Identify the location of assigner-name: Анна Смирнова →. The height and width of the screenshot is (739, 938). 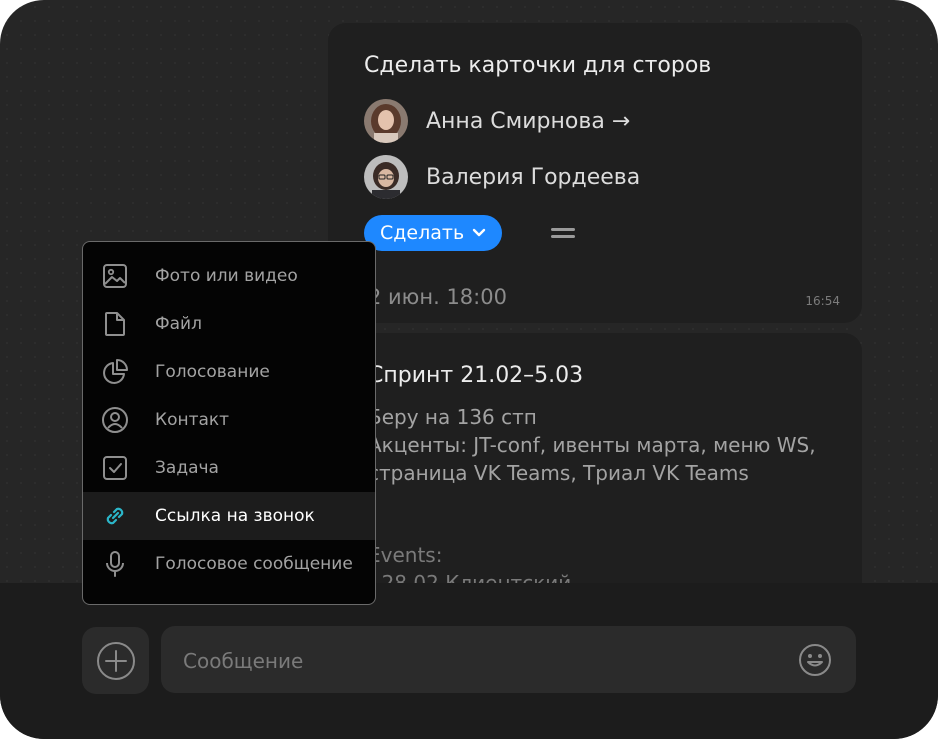
(528, 121).